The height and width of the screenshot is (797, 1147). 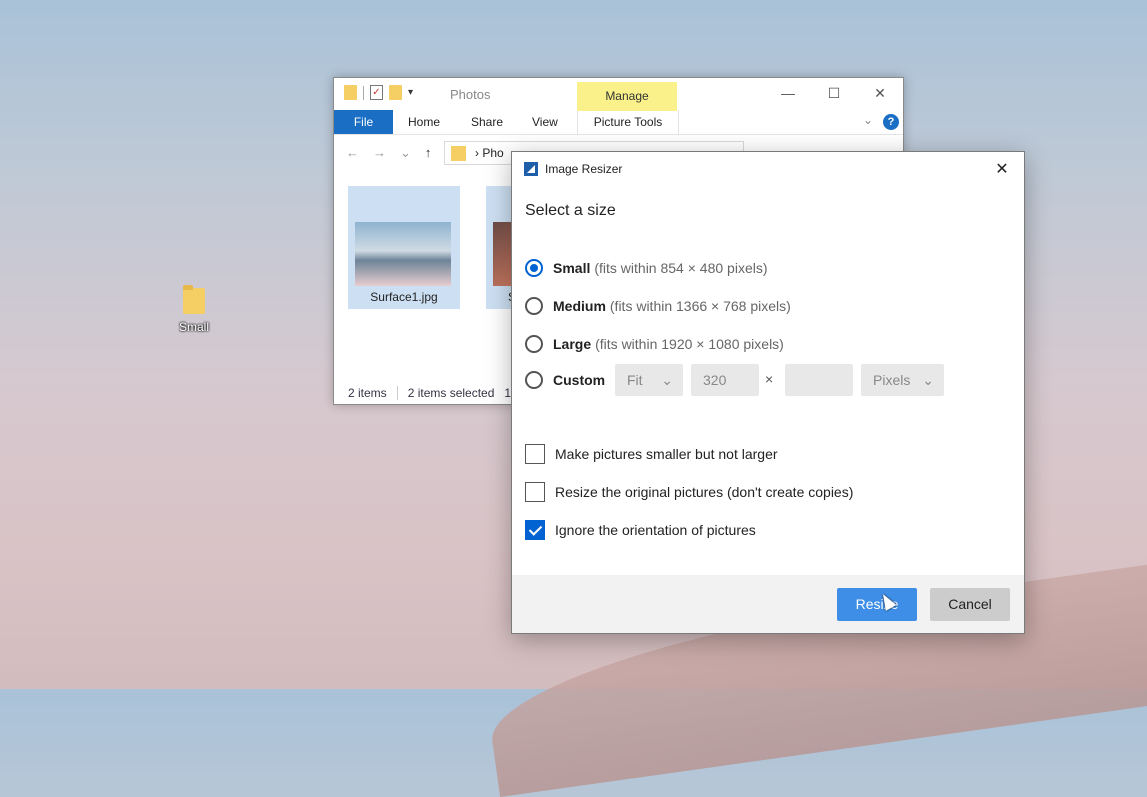 I want to click on resize-button: Resize, so click(x=877, y=604).